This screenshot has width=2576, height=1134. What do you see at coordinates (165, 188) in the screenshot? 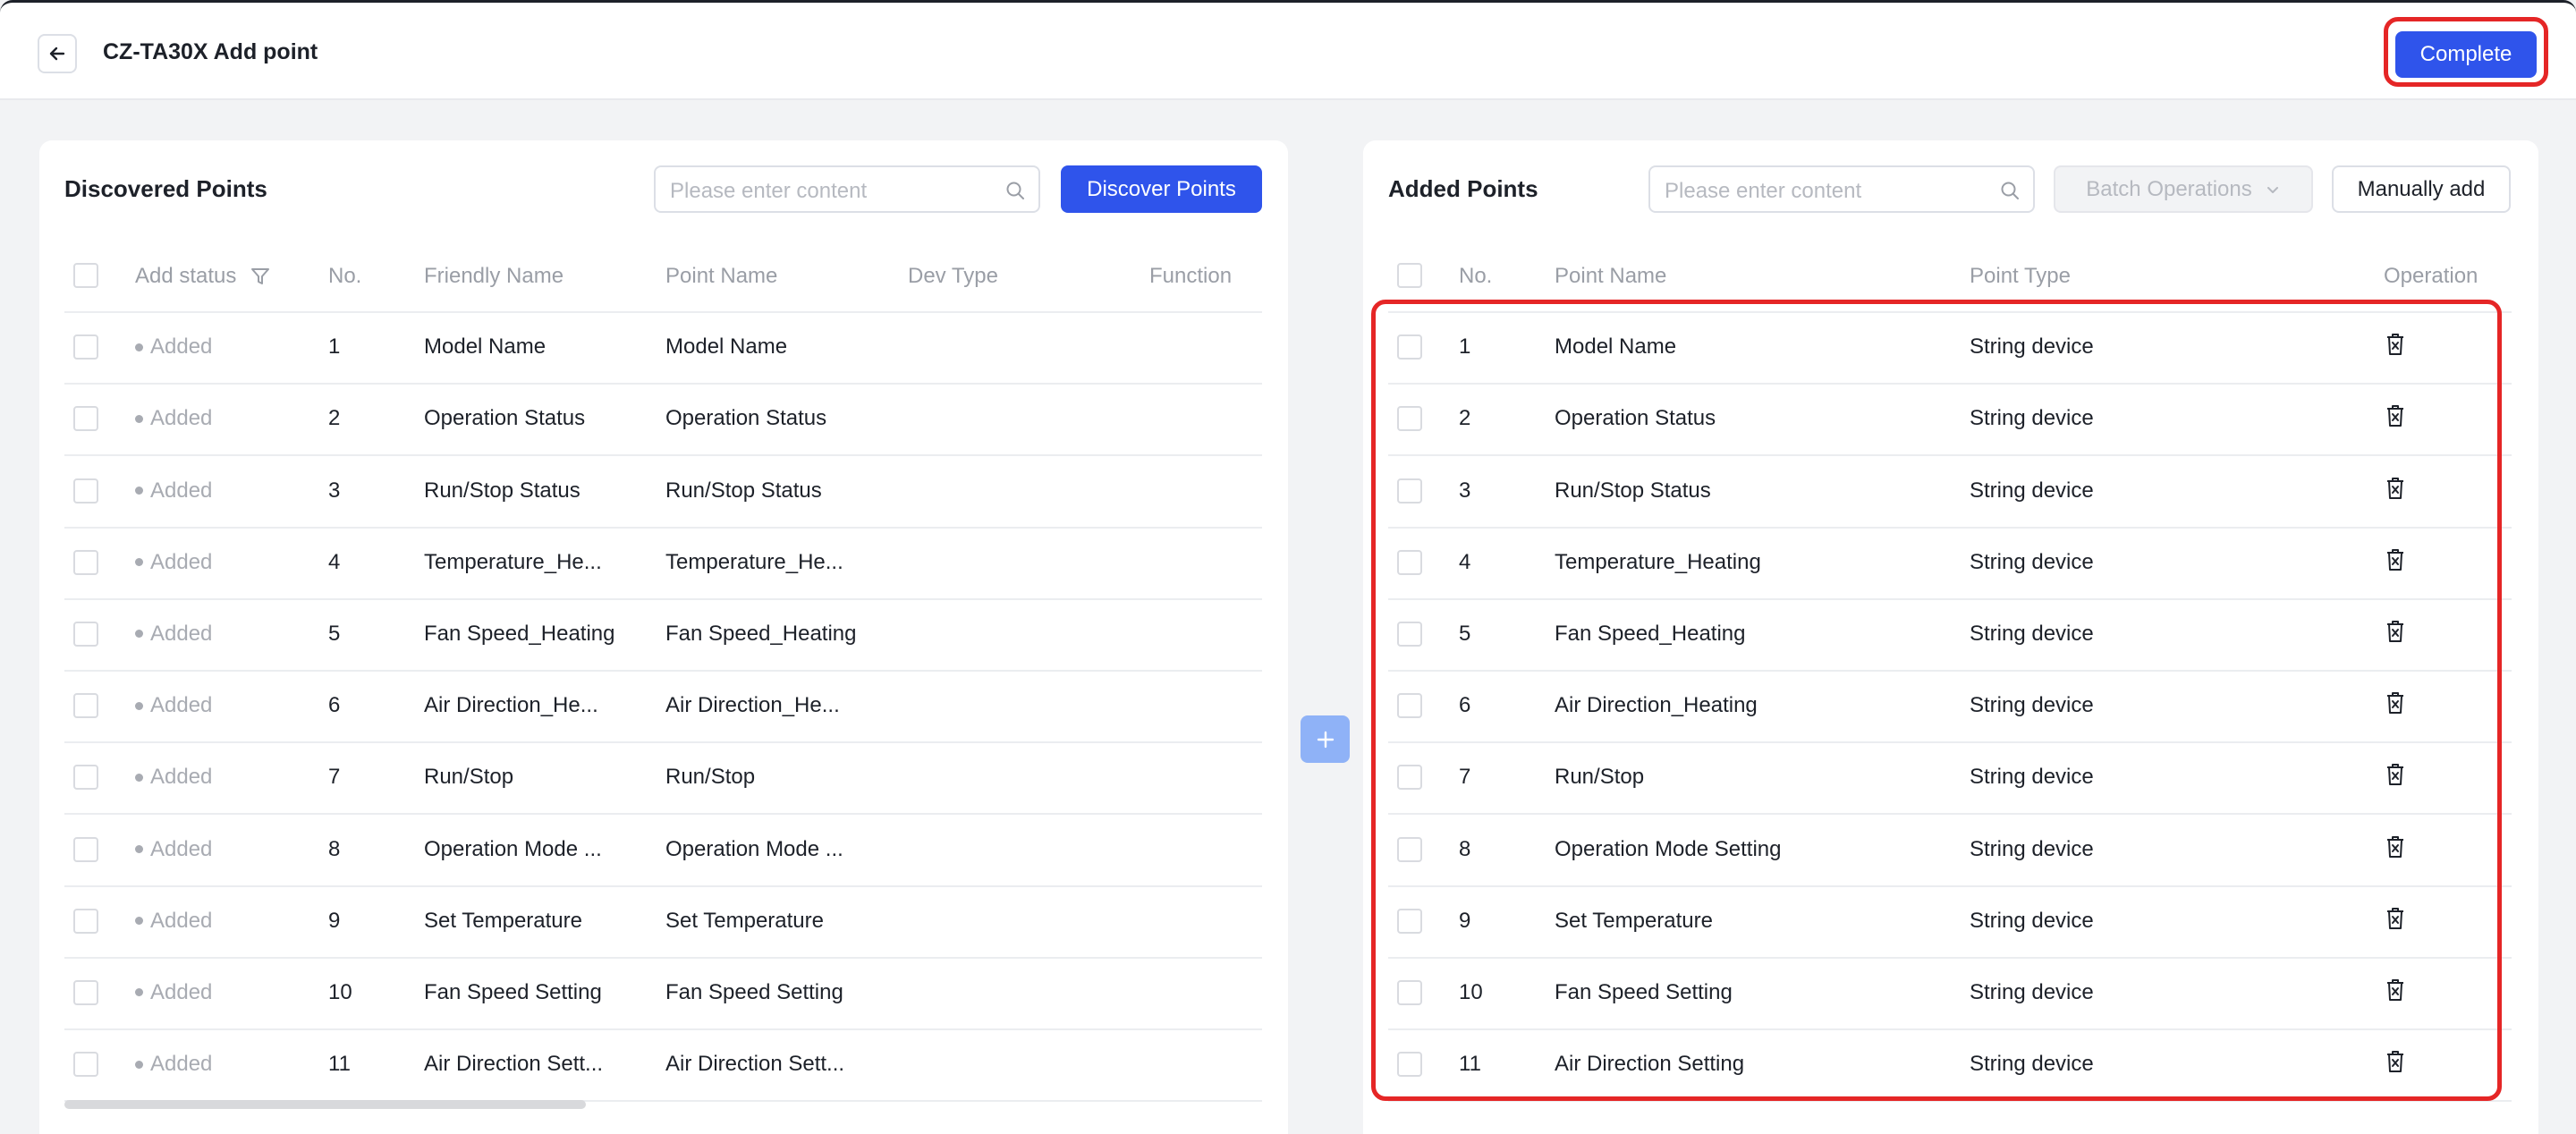
I see `discovered-points-title: Discovered Points` at bounding box center [165, 188].